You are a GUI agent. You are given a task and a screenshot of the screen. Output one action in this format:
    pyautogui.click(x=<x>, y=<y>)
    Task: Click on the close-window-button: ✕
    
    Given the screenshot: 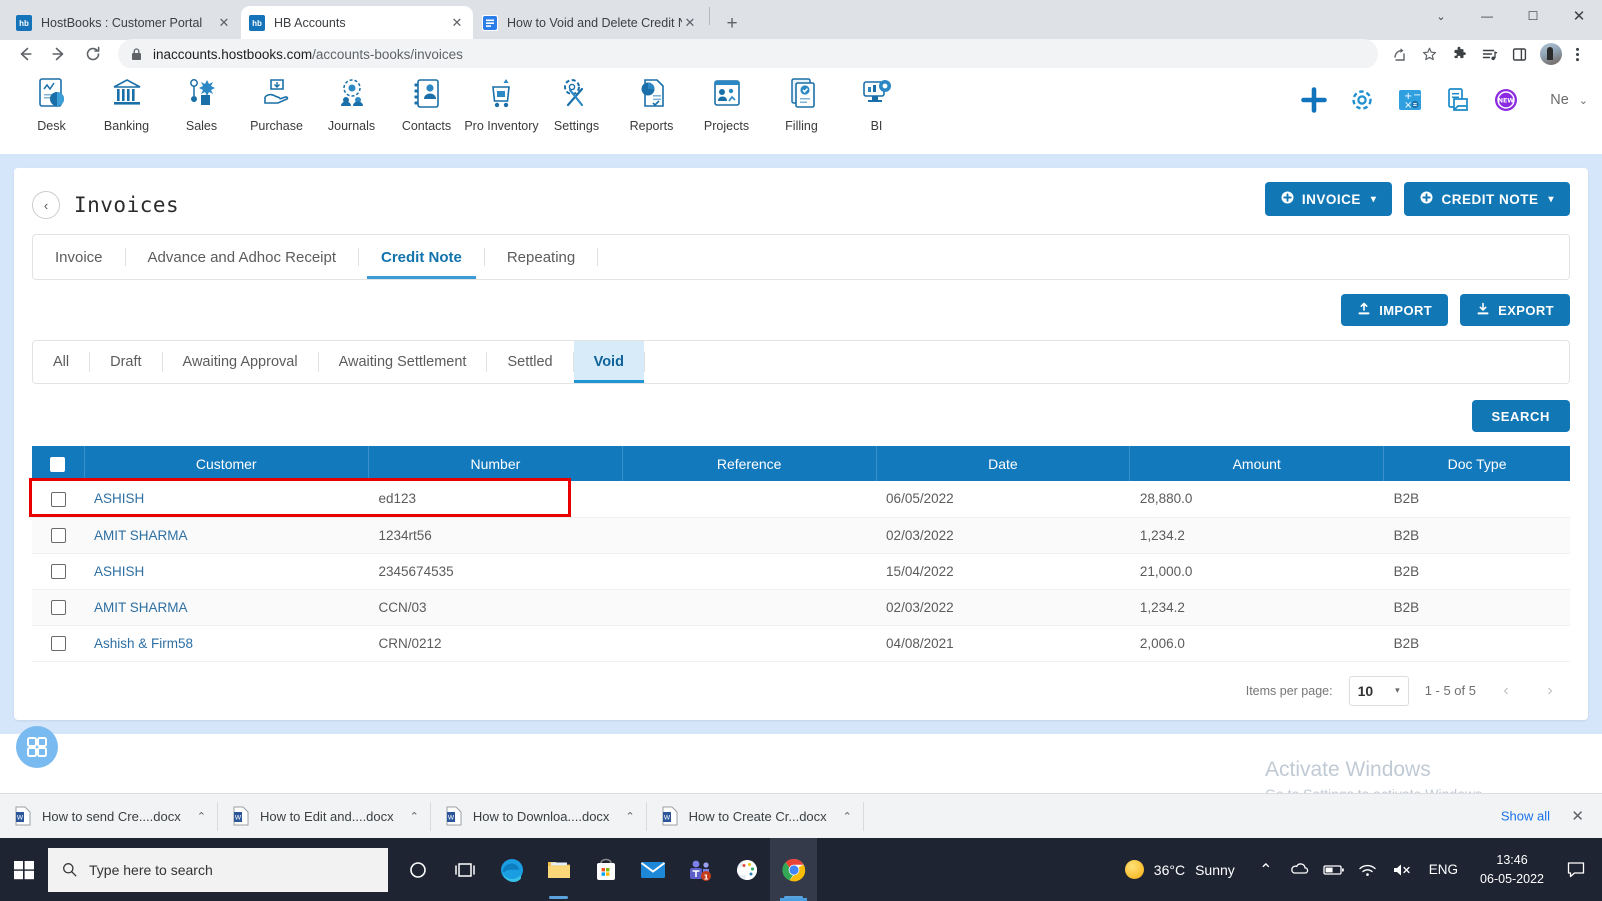 What is the action you would take?
    pyautogui.click(x=1579, y=16)
    